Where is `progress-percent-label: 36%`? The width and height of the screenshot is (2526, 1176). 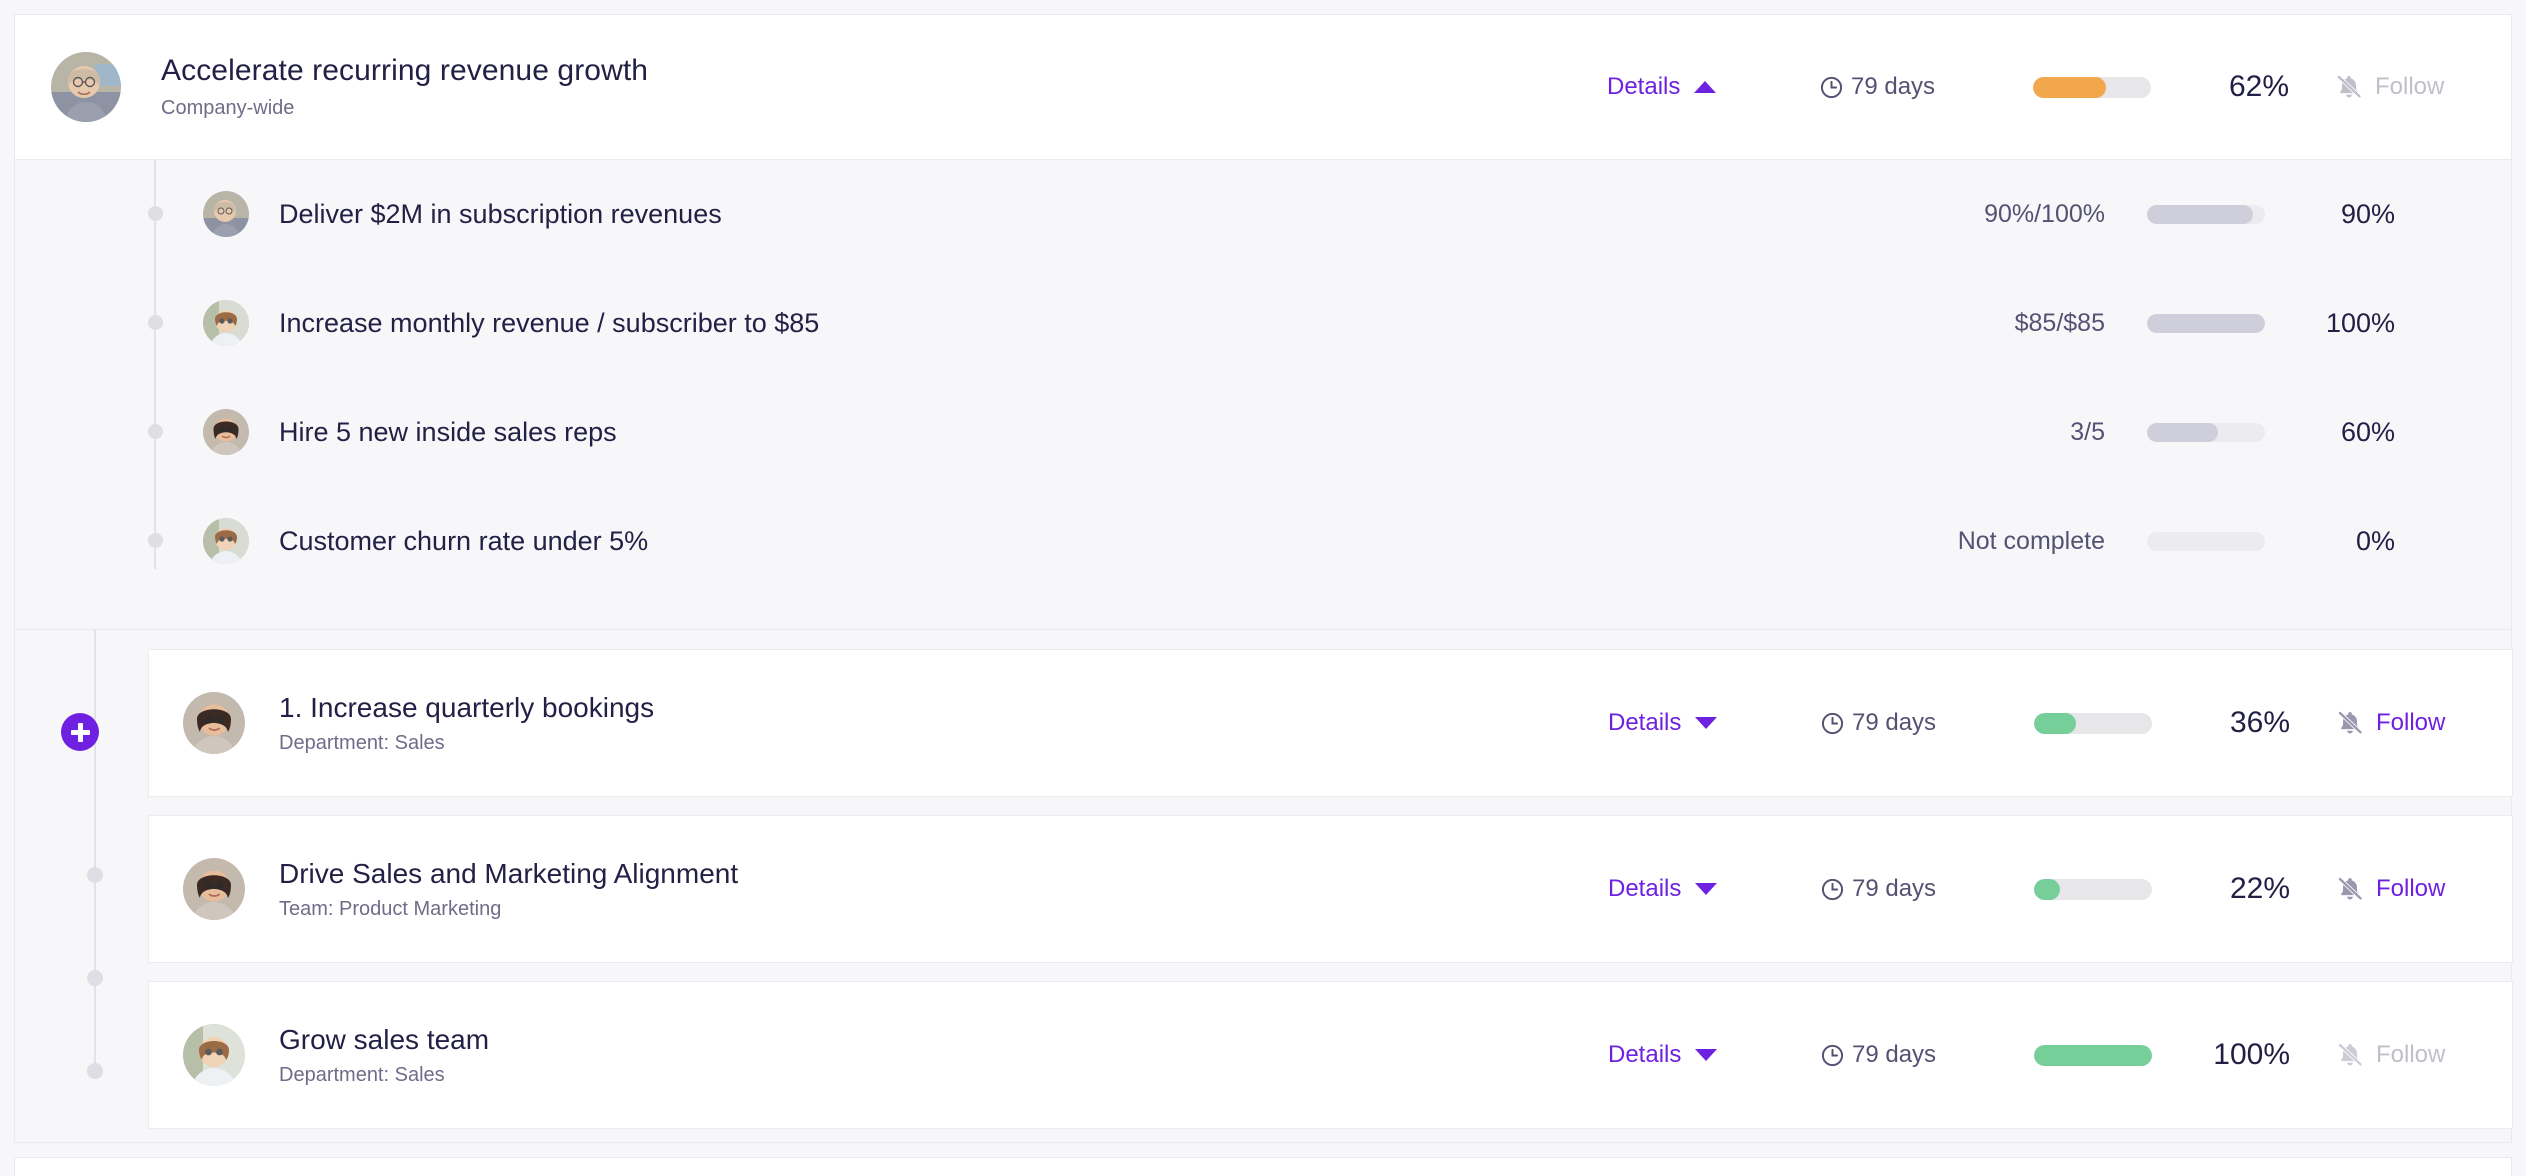 progress-percent-label: 36% is located at coordinates (2259, 722).